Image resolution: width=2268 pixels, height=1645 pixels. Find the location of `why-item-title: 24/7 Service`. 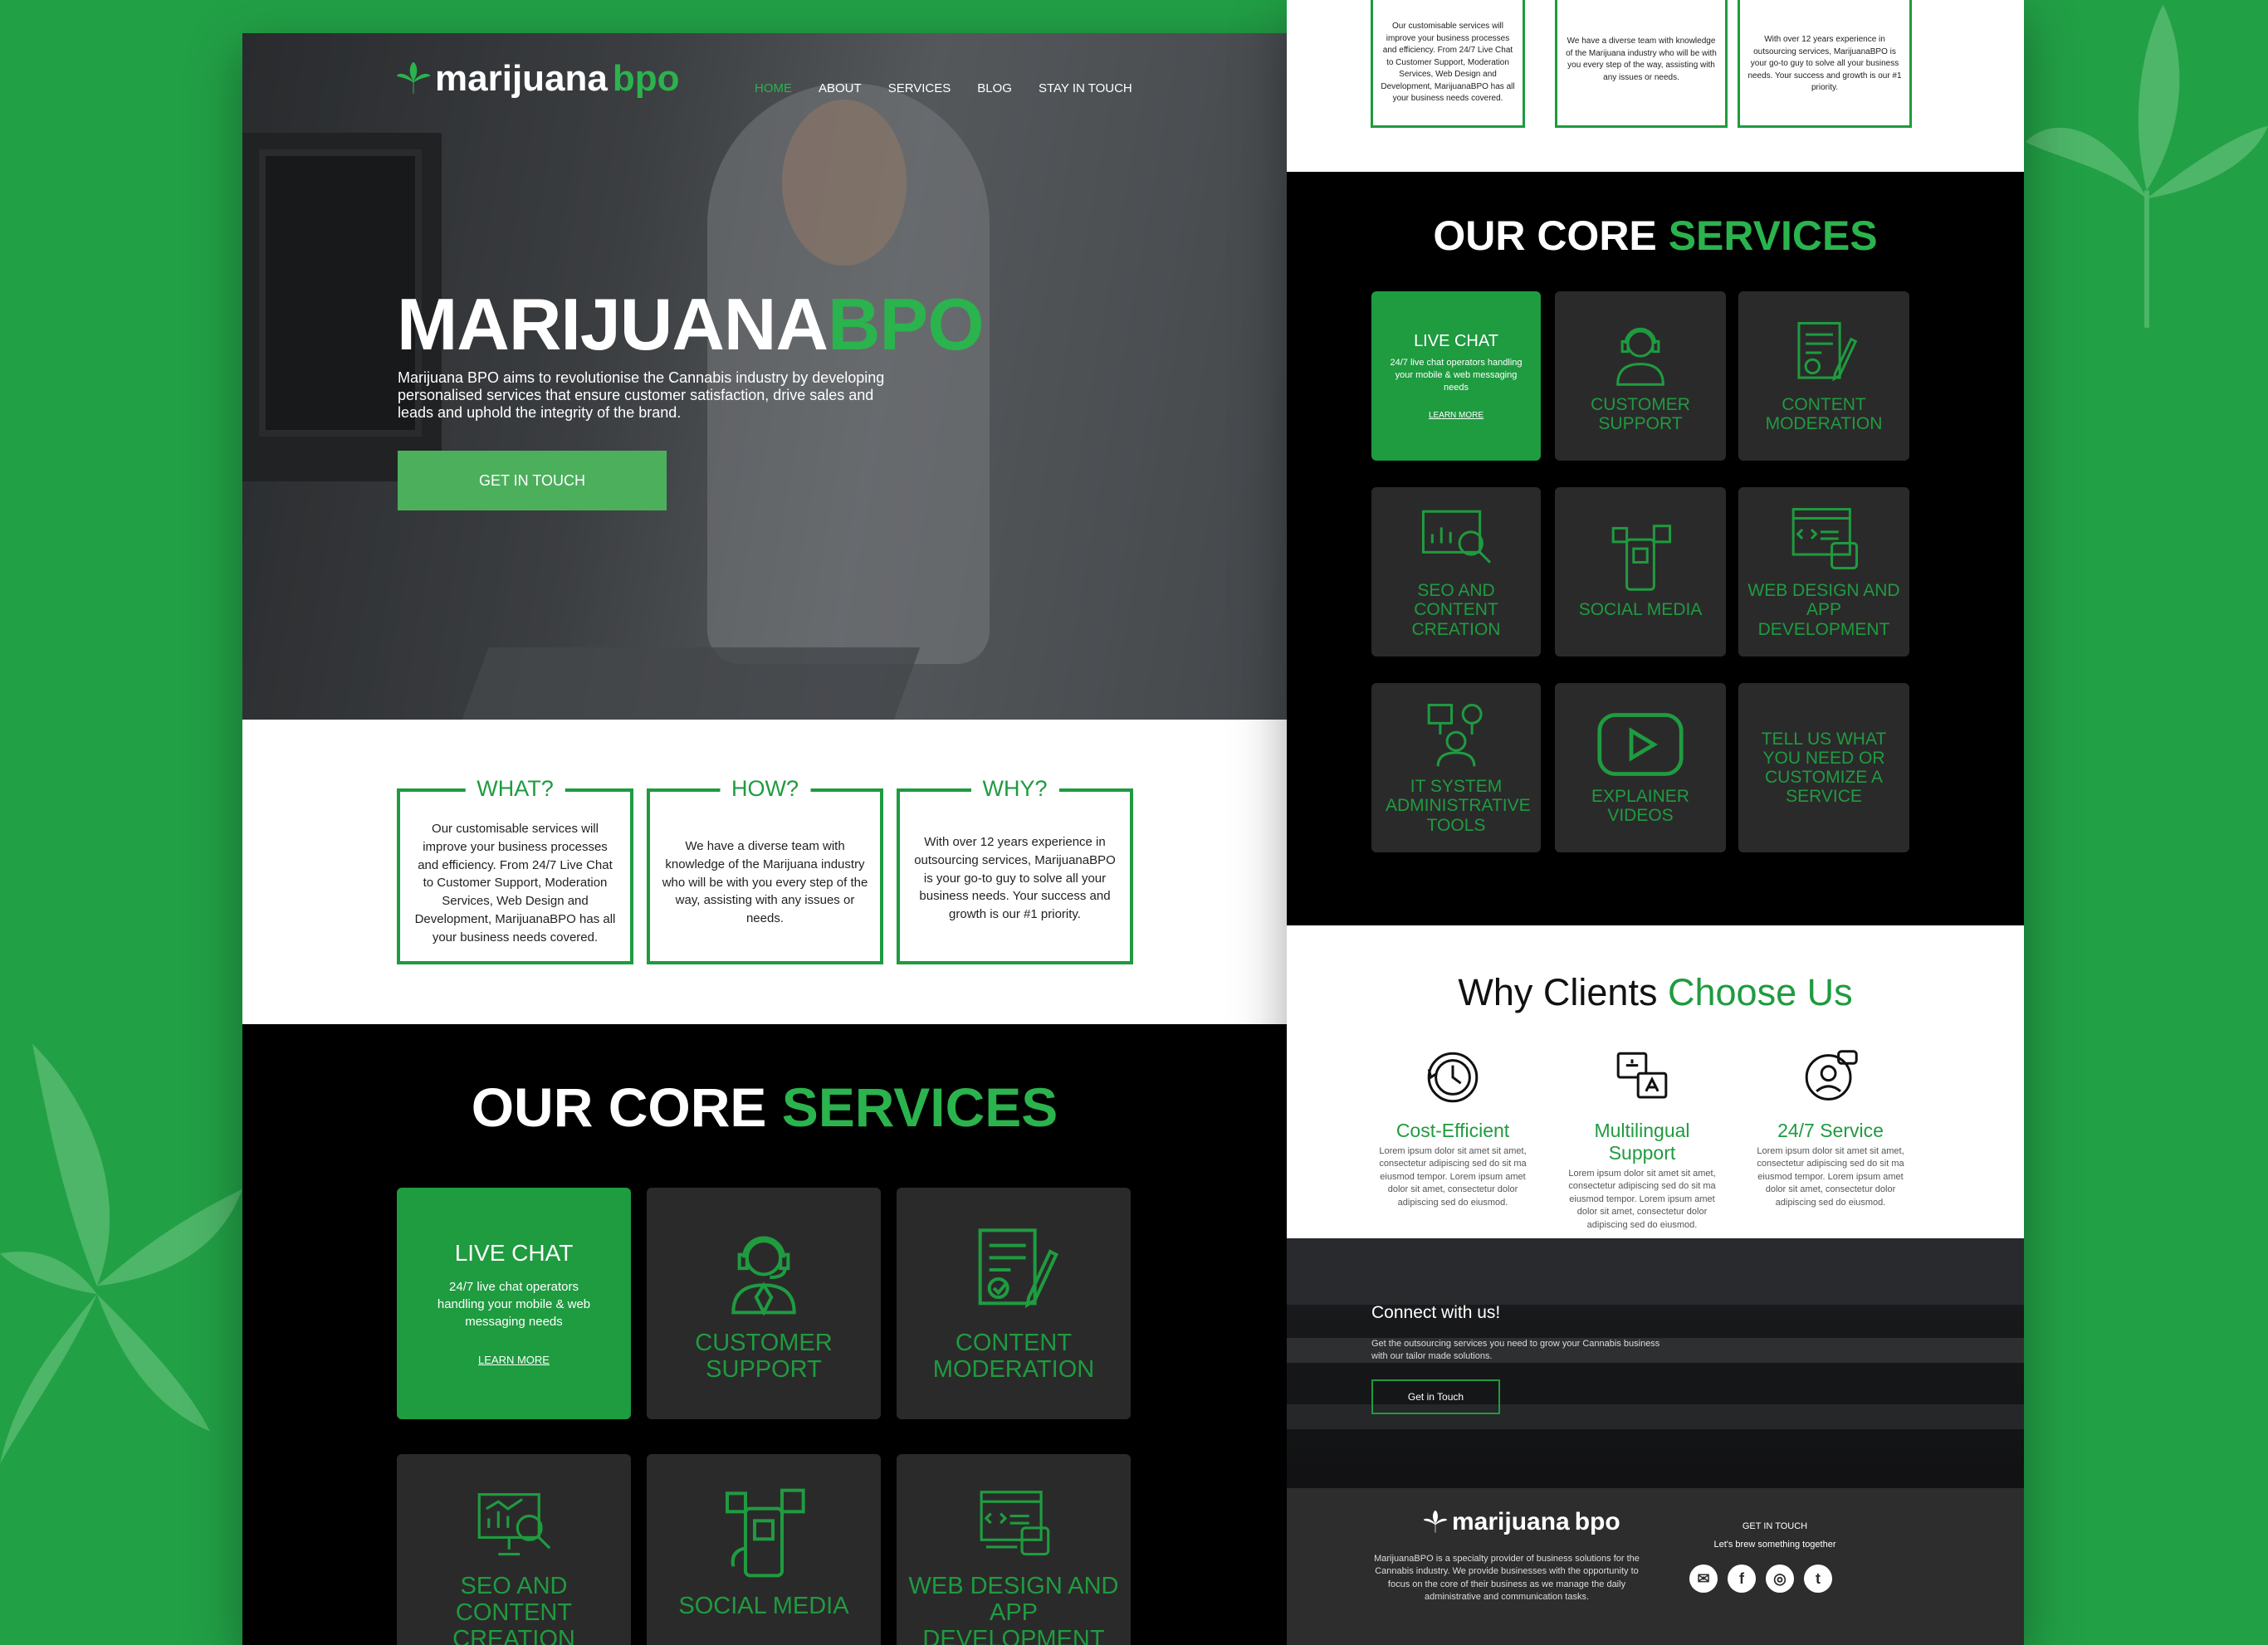

why-item-title: 24/7 Service is located at coordinates (1830, 1131).